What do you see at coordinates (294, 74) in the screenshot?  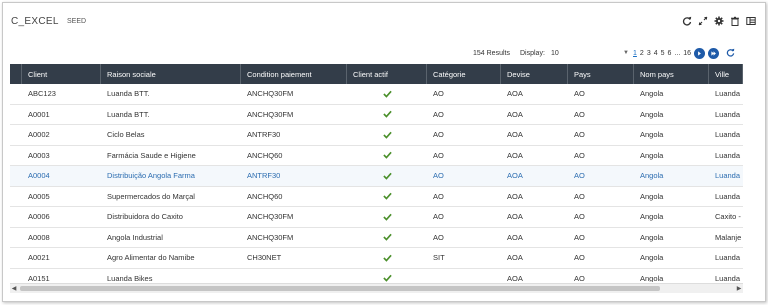 I see `column-header: Condition paiement` at bounding box center [294, 74].